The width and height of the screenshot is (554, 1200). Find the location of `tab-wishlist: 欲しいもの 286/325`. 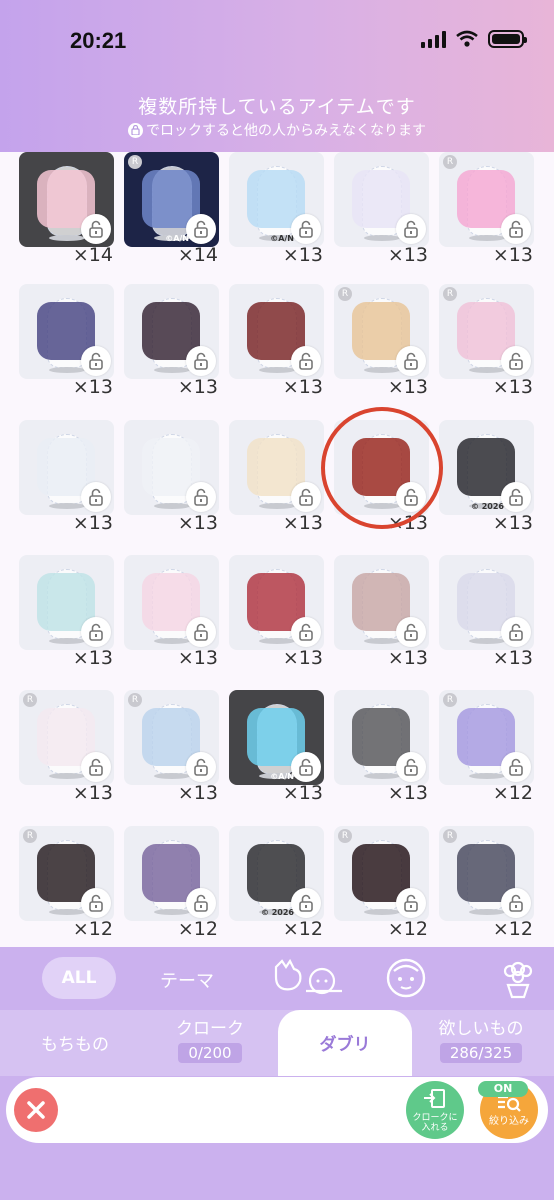

tab-wishlist: 欲しいもの 286/325 is located at coordinates (481, 1043).